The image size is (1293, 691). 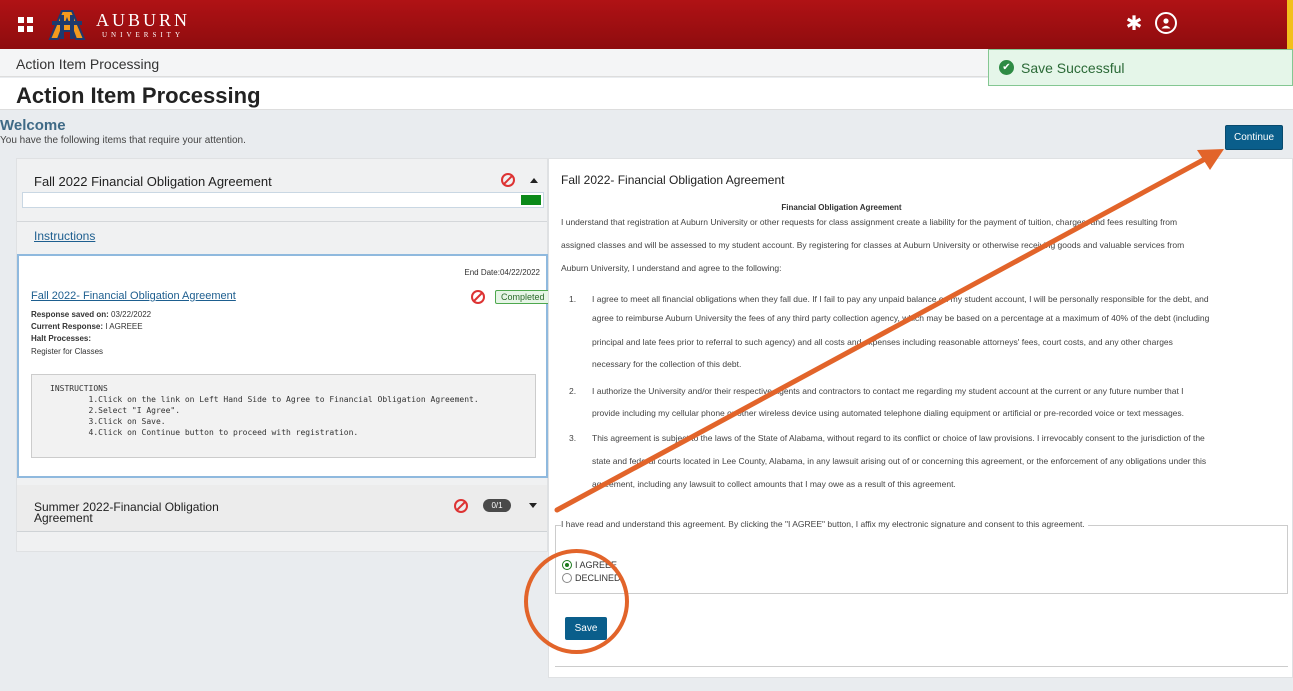 What do you see at coordinates (531, 200) in the screenshot?
I see `progress-fill` at bounding box center [531, 200].